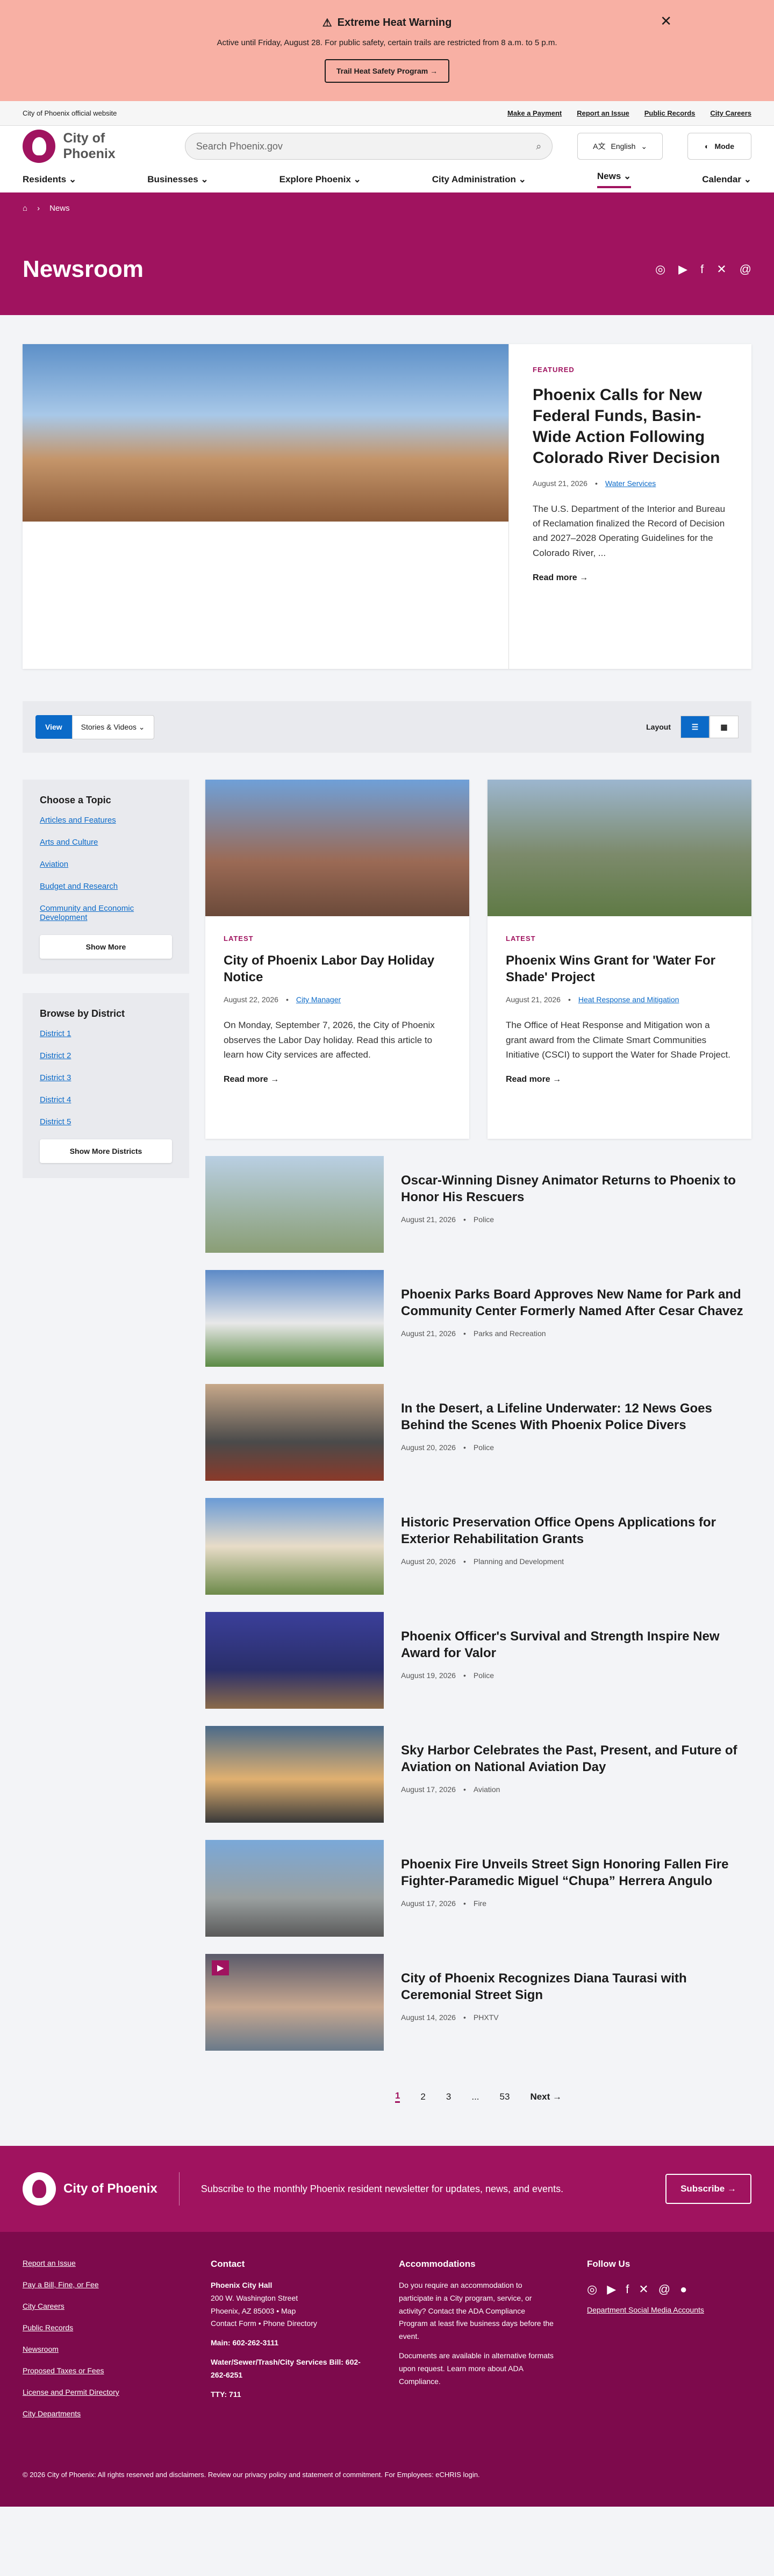 The image size is (774, 2576). Describe the element at coordinates (479, 179) in the screenshot. I see `nav-administration: City Administration ⌄` at that location.